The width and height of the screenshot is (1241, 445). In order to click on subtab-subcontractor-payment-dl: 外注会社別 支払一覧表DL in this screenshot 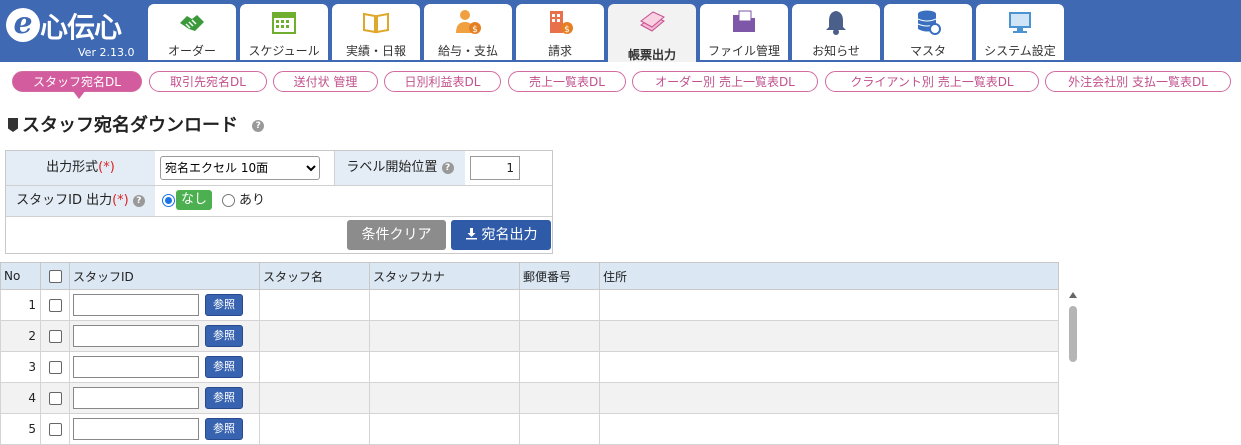, I will do `click(1138, 81)`.